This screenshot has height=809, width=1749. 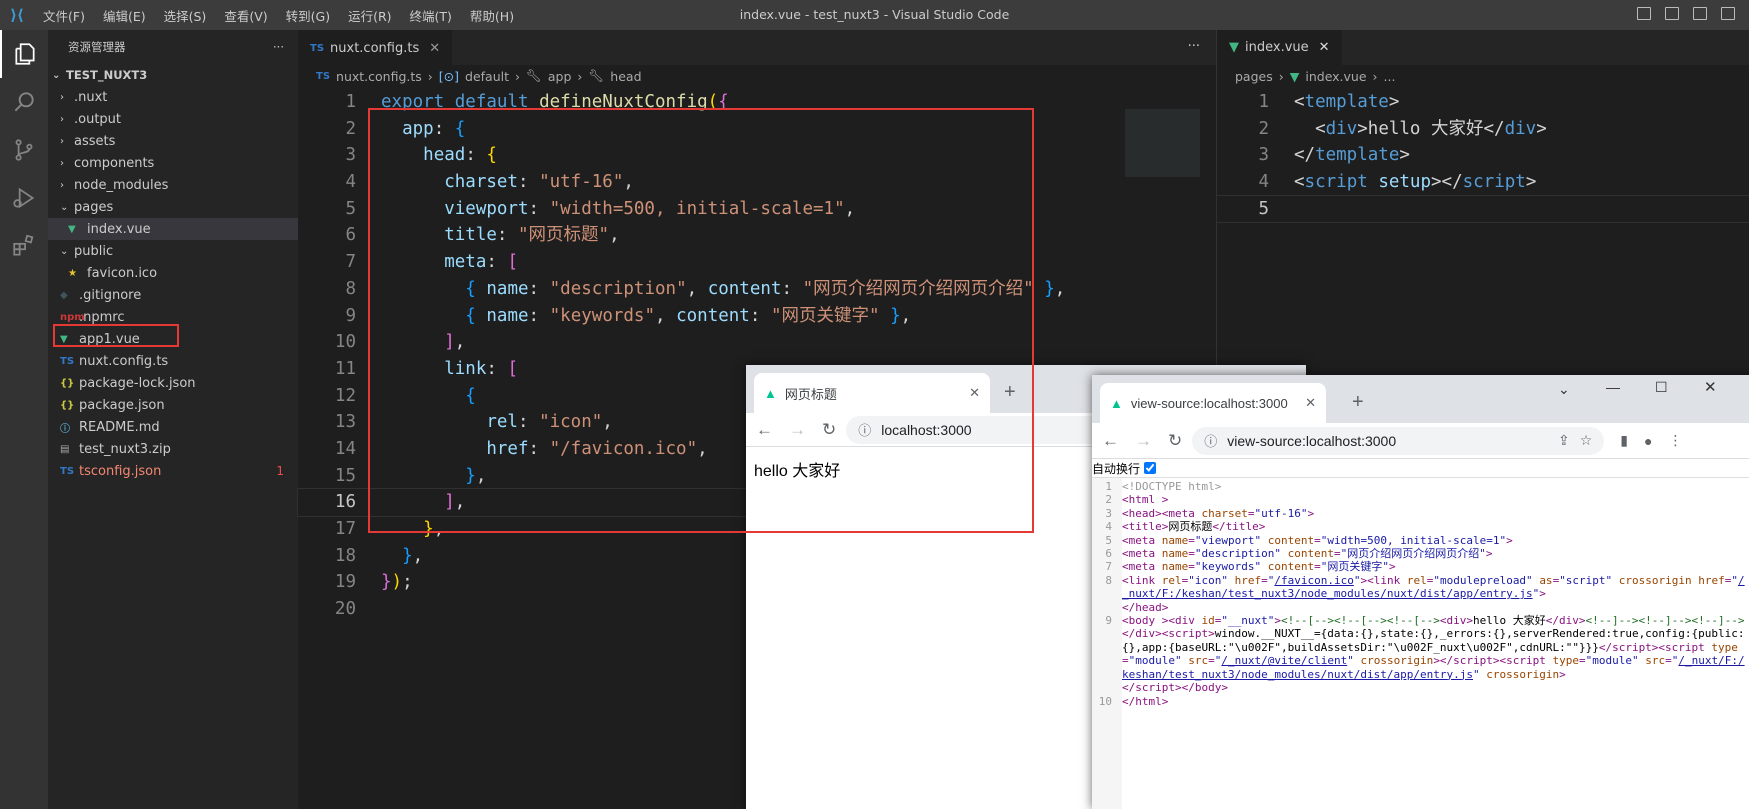 I want to click on source-control-icon, so click(x=24, y=150).